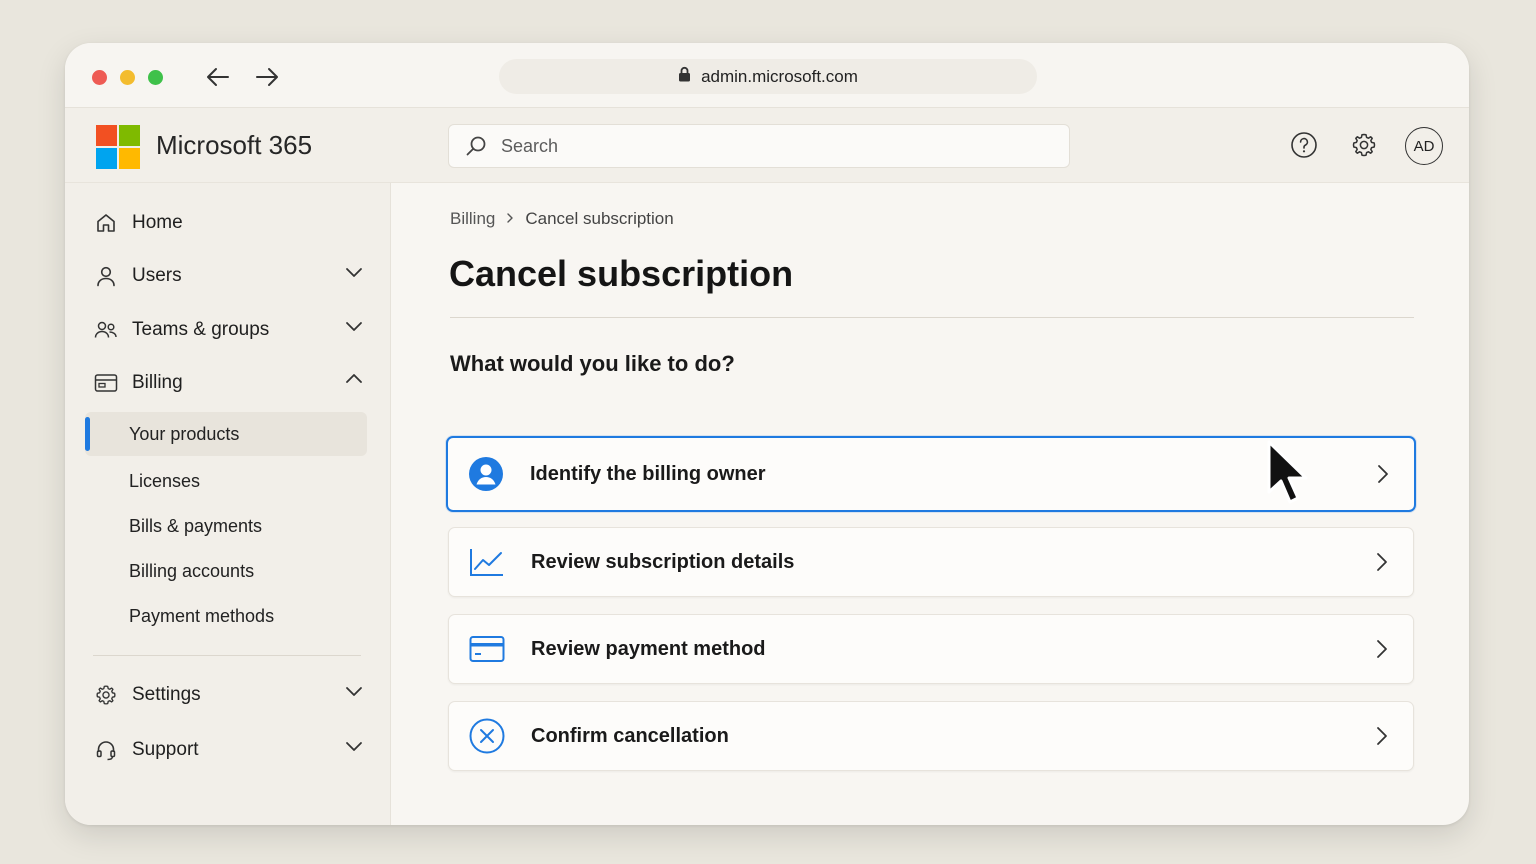 The width and height of the screenshot is (1536, 864). What do you see at coordinates (1424, 146) in the screenshot?
I see `user-avatar: AD` at bounding box center [1424, 146].